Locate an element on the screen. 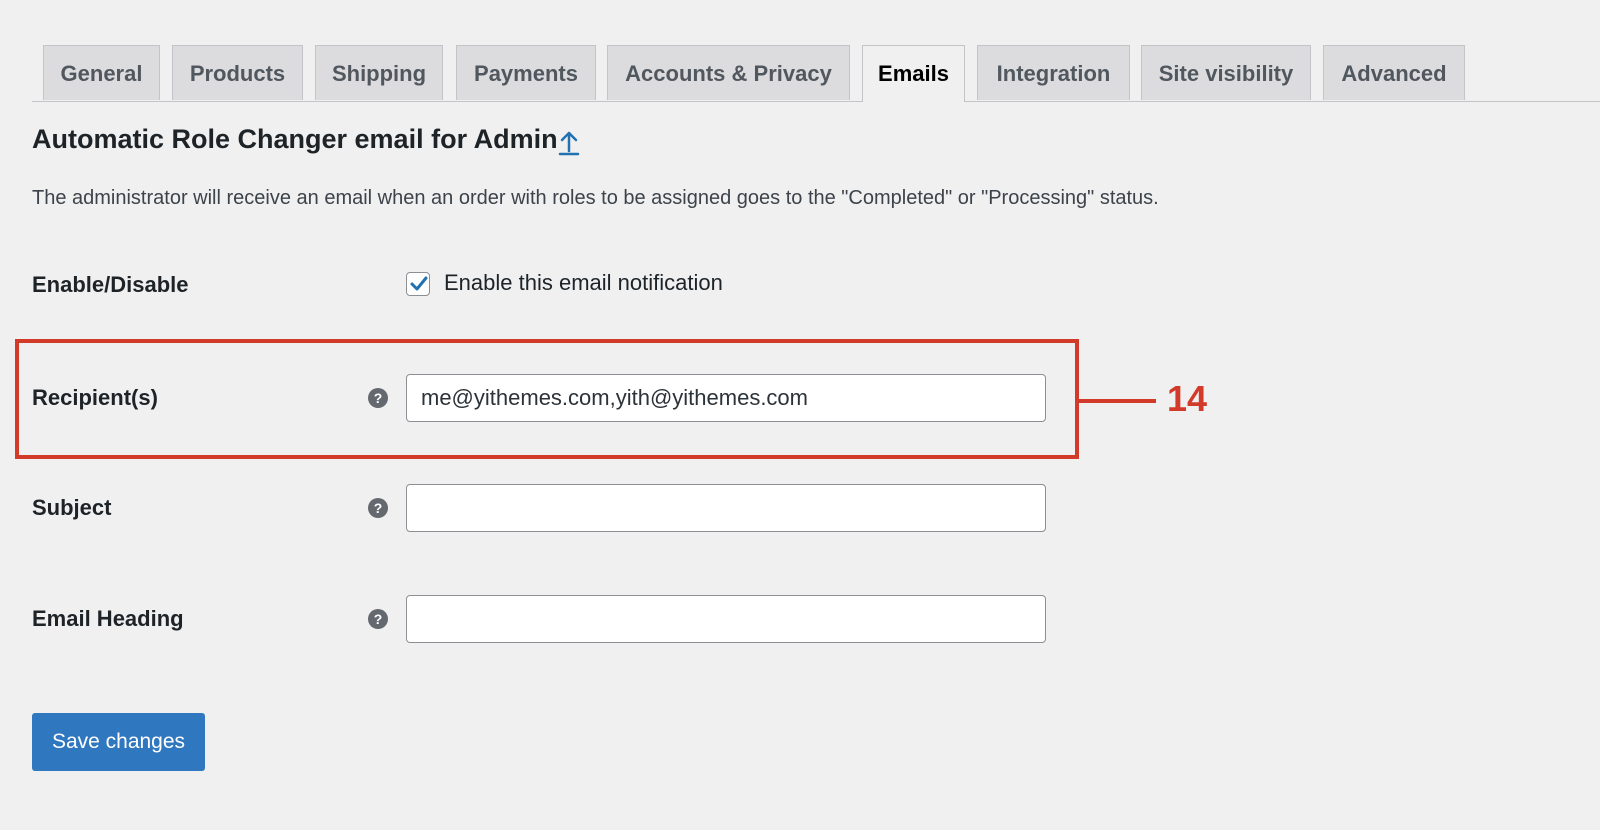 The image size is (1600, 830). checkmark-icon is located at coordinates (419, 283).